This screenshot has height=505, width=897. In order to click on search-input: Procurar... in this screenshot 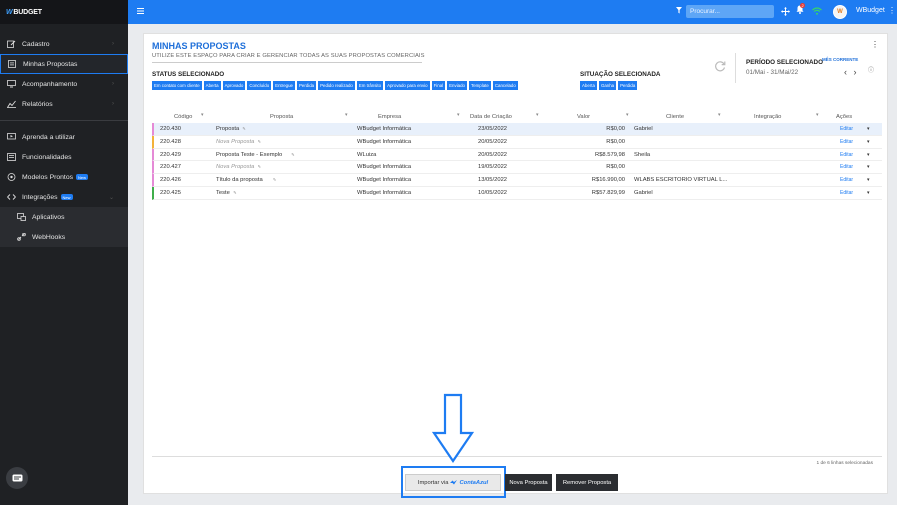, I will do `click(730, 11)`.